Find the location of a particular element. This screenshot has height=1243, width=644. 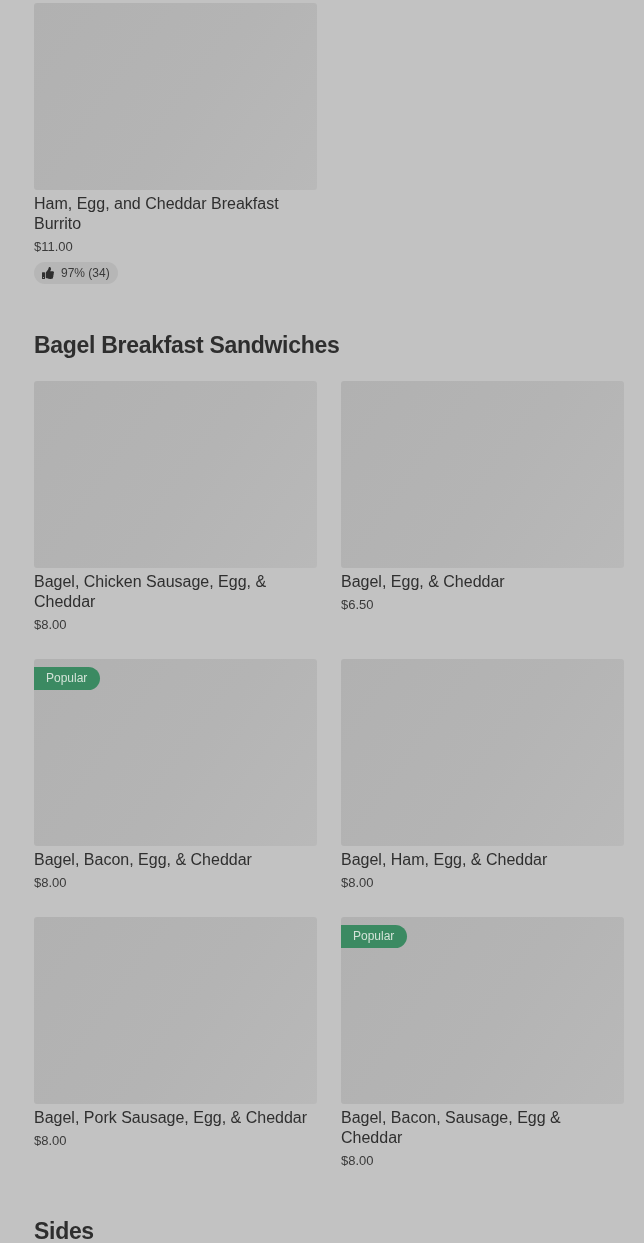

item-name: Bagel, Egg, & Cheddar is located at coordinates (423, 582).